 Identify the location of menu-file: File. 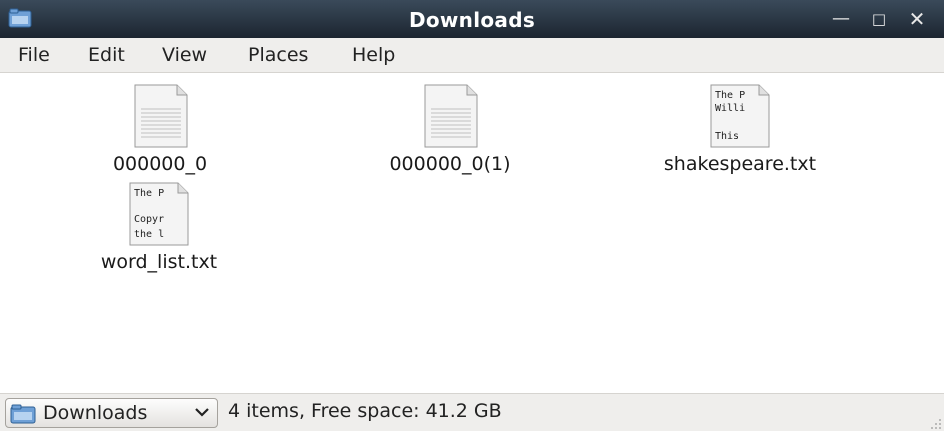
(34, 55).